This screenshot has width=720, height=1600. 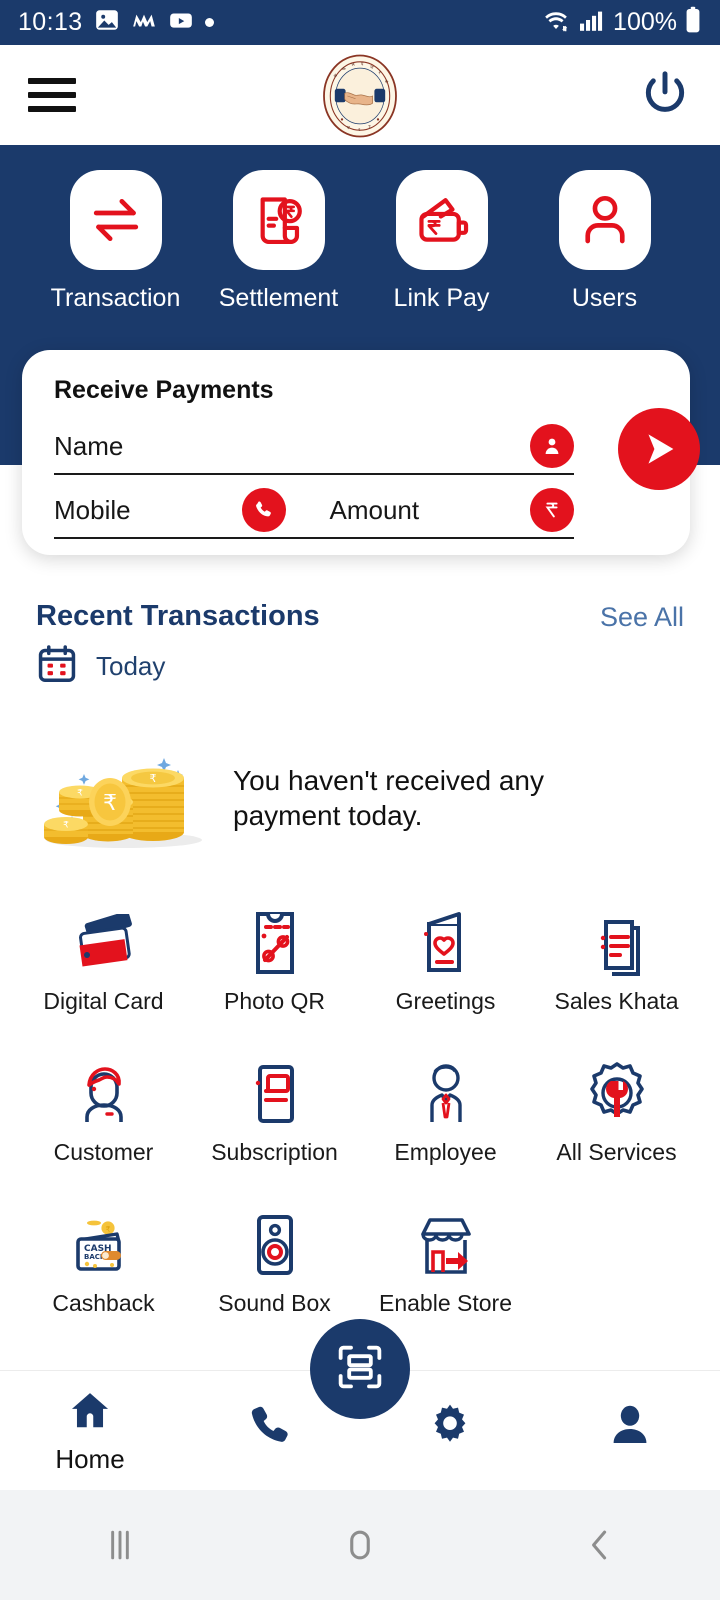 I want to click on recents-icon, so click(x=120, y=1545).